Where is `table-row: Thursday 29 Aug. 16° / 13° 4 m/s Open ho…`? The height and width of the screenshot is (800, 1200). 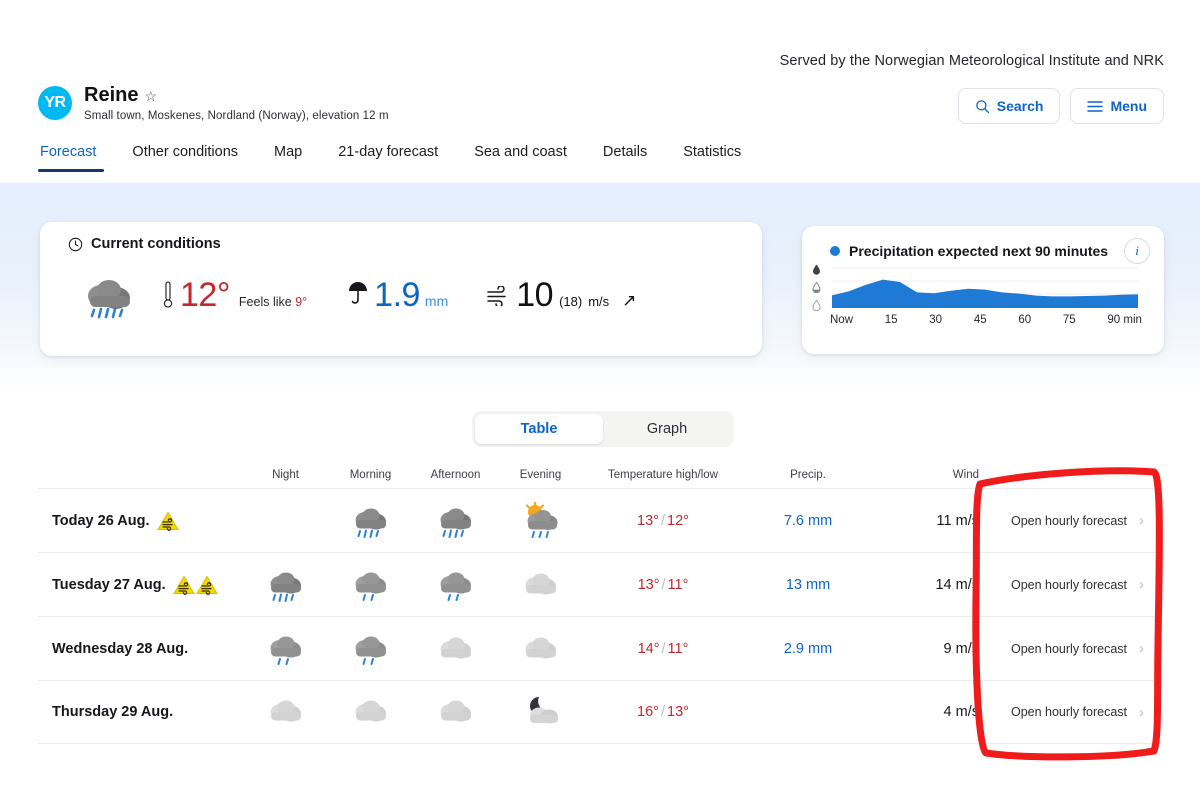
table-row: Thursday 29 Aug. 16° / 13° 4 m/s Open ho… is located at coordinates (600, 712).